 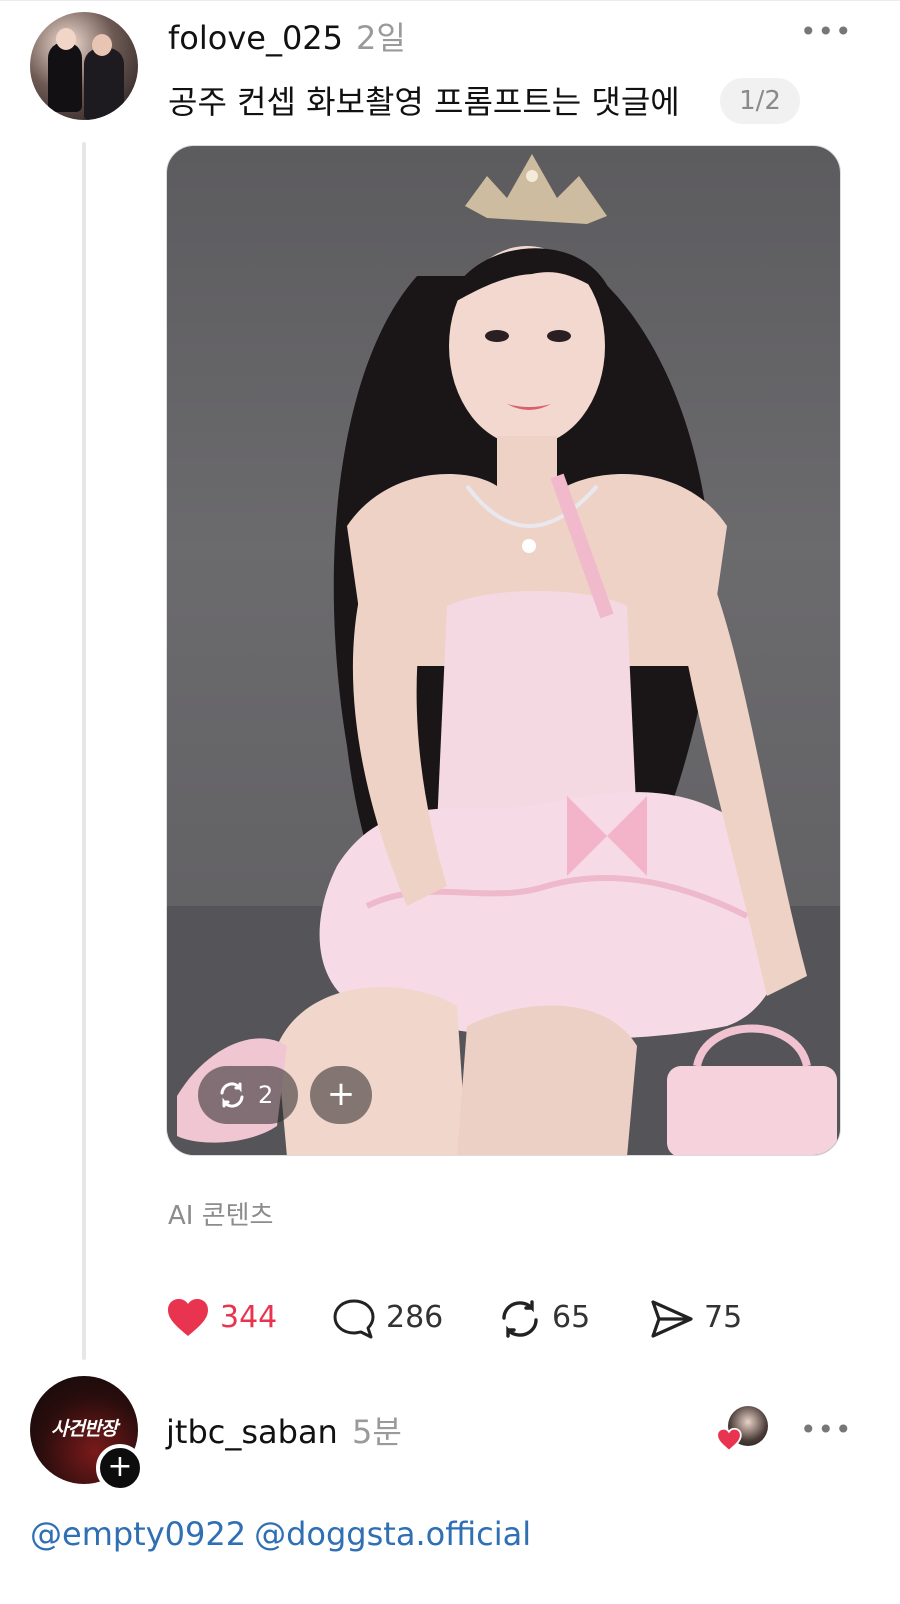 I want to click on comment-count: 286, so click(x=415, y=1317).